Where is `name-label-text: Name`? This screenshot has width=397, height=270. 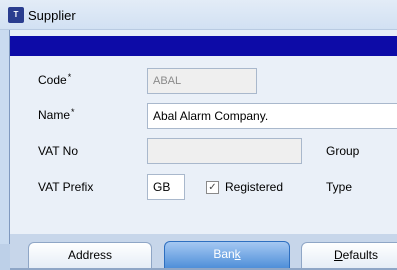
name-label-text: Name is located at coordinates (54, 115).